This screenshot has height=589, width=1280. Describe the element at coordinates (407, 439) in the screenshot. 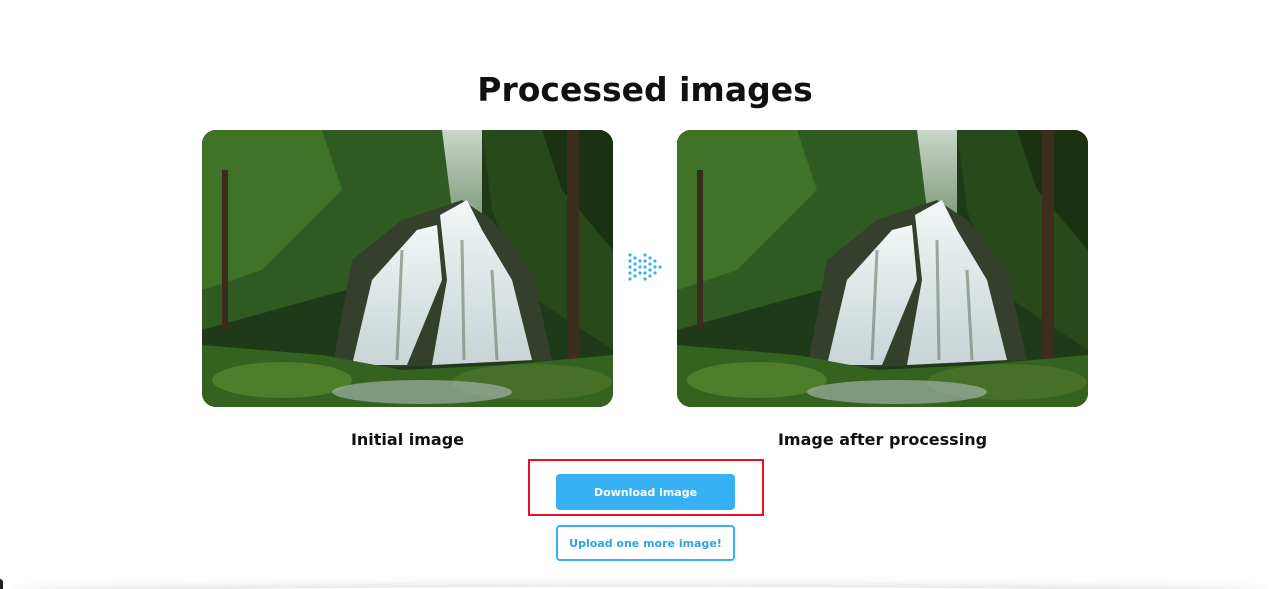

I see `initial-image-caption: Initial image` at that location.